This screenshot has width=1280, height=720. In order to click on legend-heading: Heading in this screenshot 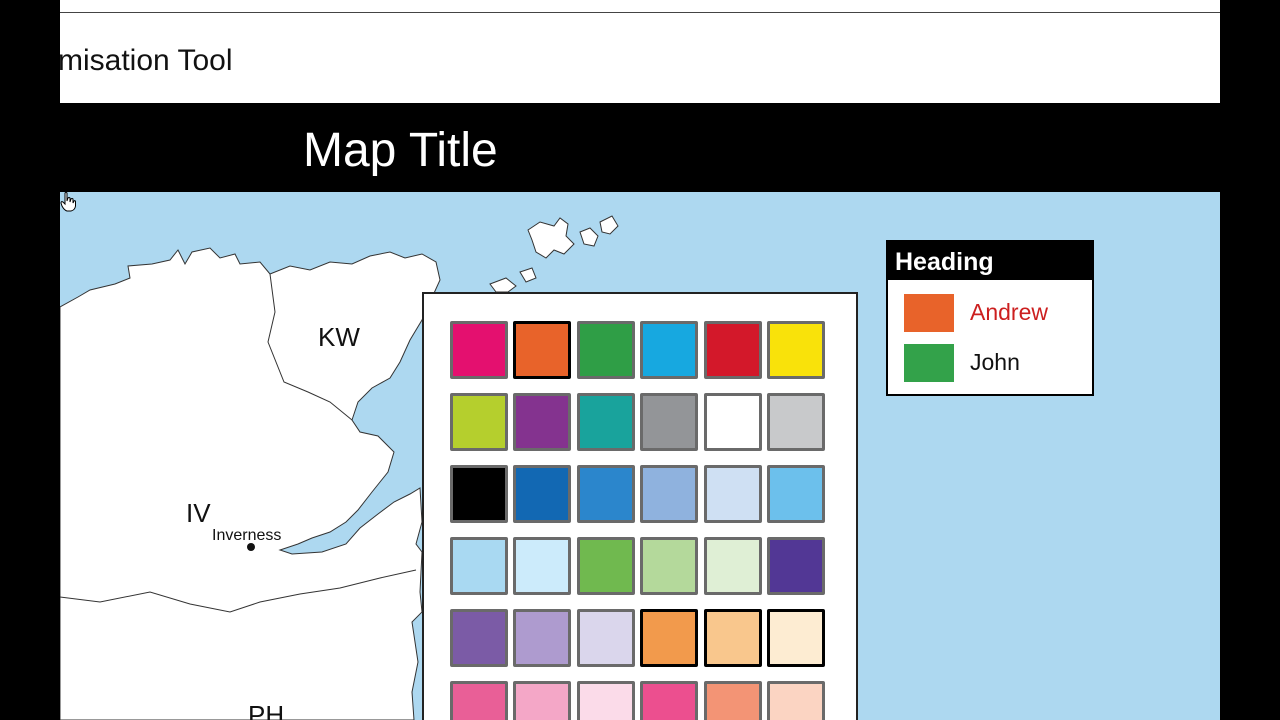, I will do `click(990, 261)`.